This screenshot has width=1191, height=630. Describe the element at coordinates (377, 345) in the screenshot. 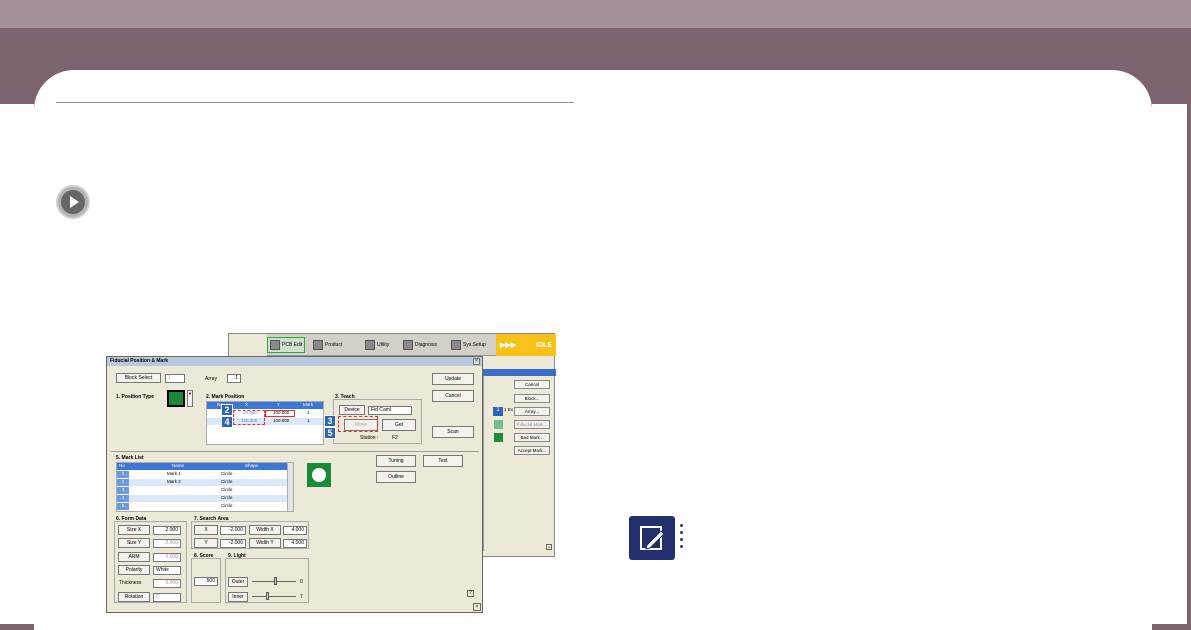

I see `toolbar-utility: Utility` at that location.